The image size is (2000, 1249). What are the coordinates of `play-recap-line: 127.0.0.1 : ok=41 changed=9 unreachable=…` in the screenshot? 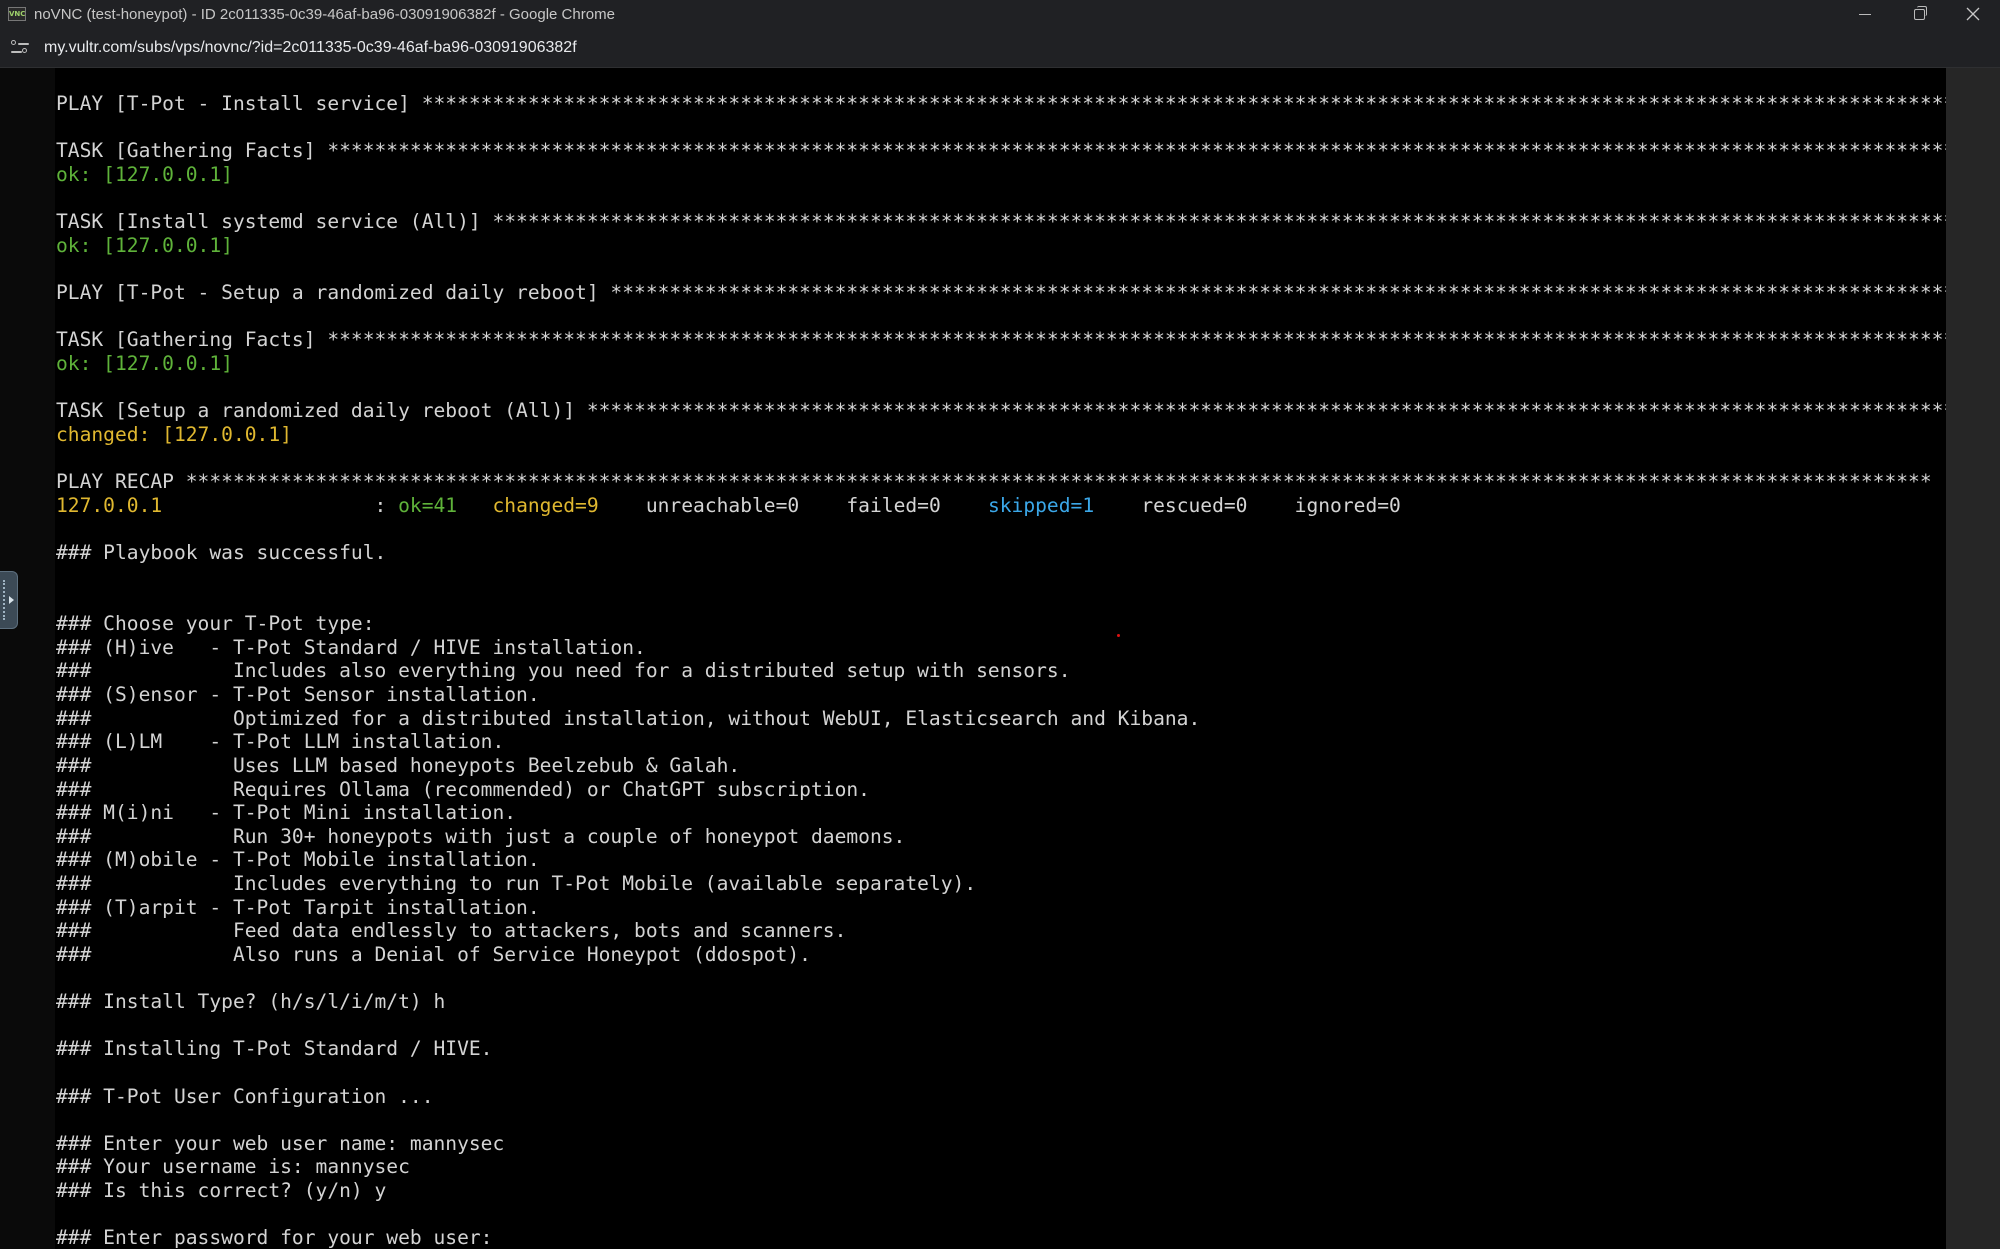 It's located at (1001, 506).